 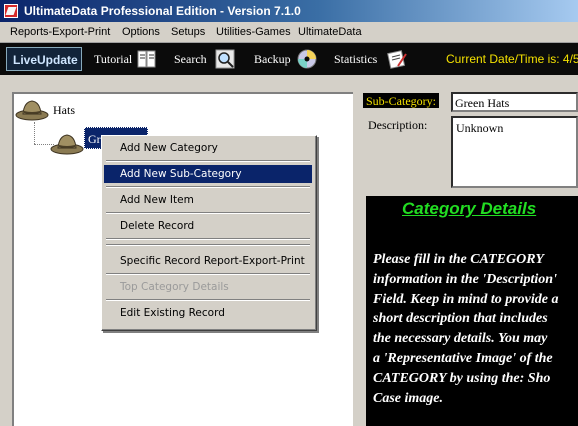 I want to click on menu-utilities-games: Utilities-Games, so click(x=253, y=32).